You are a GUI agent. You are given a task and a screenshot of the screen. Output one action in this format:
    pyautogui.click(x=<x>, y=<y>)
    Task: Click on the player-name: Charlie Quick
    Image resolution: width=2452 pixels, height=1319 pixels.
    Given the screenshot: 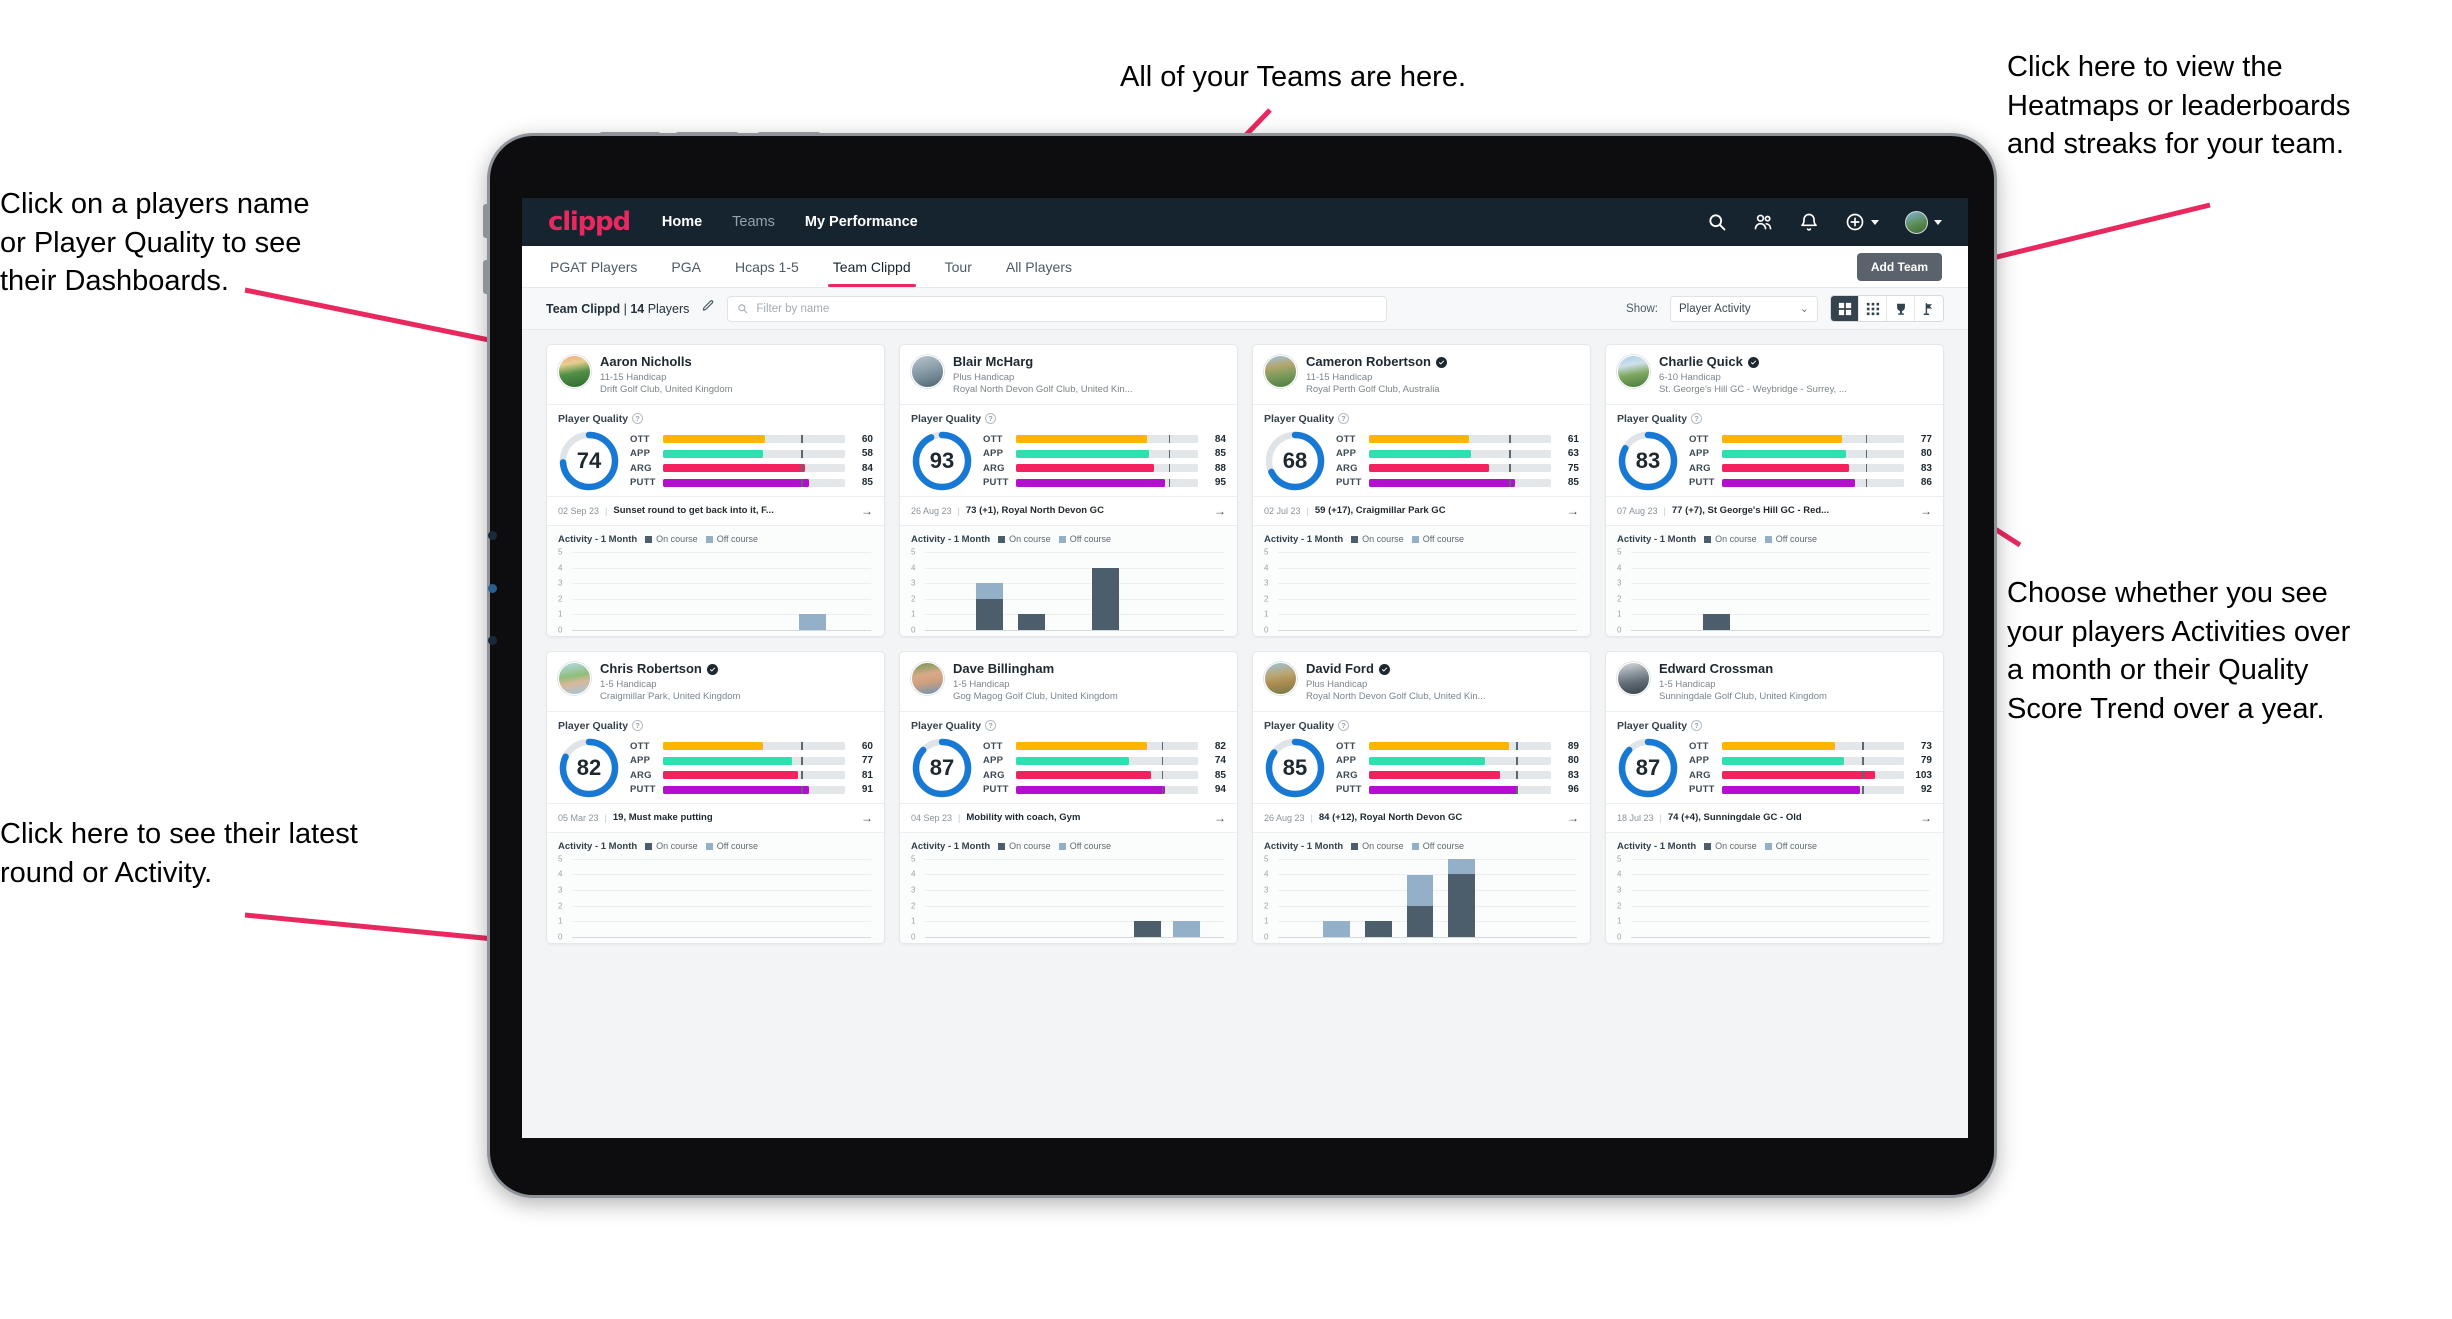 What is the action you would take?
    pyautogui.click(x=1753, y=362)
    